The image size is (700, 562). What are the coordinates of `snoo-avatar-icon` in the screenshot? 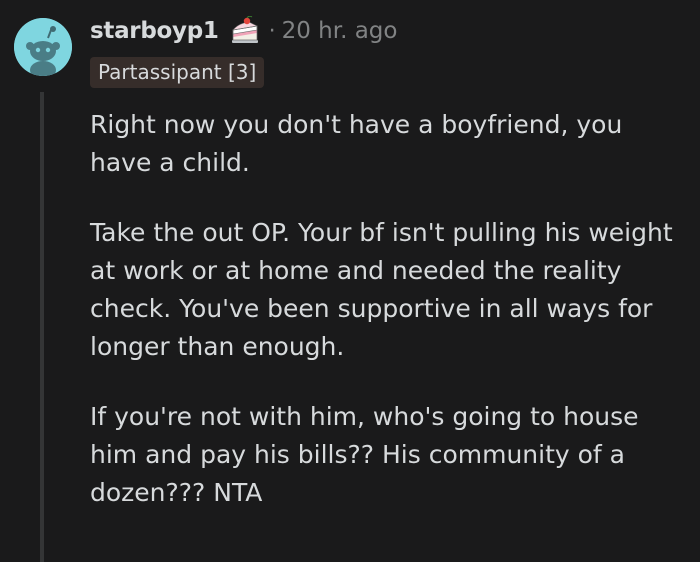 It's located at (43, 47).